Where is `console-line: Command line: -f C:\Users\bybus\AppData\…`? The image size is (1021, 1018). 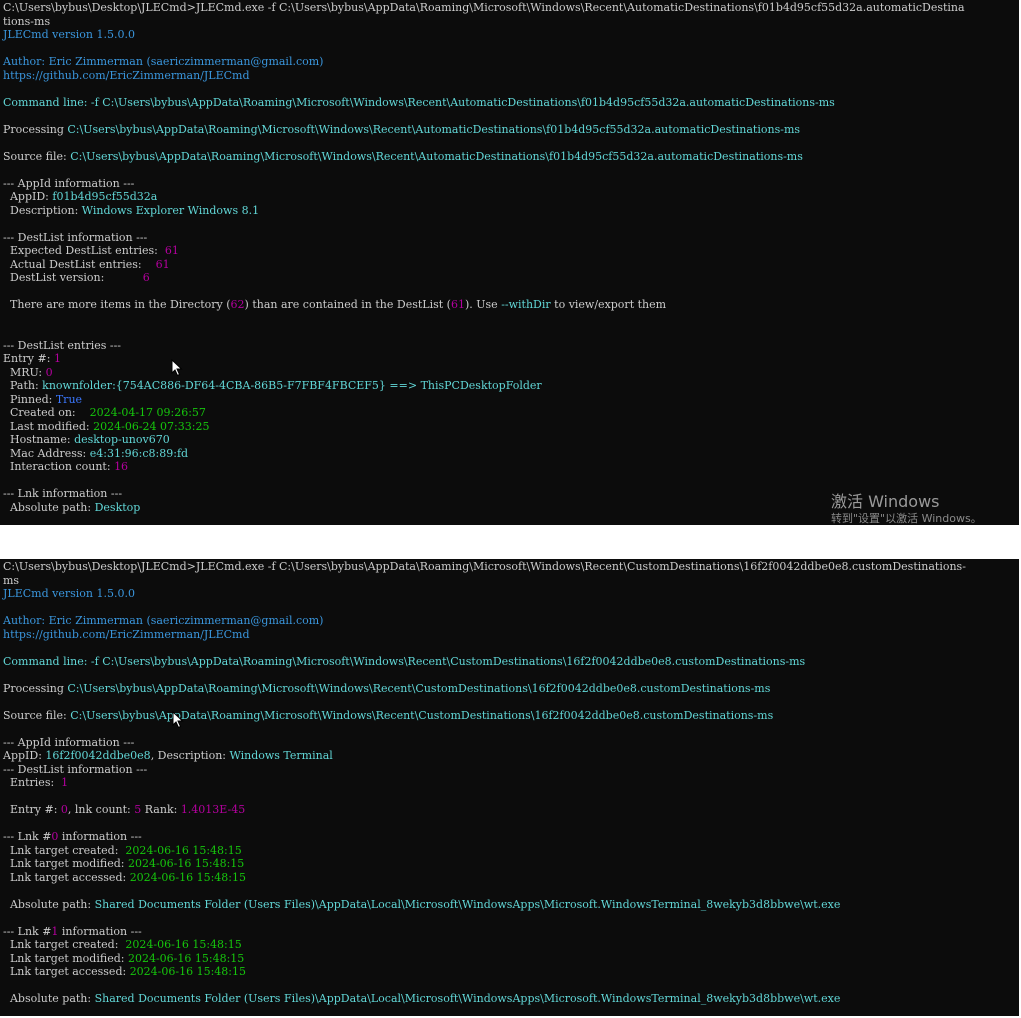 console-line: Command line: -f C:\Users\bybus\AppData\… is located at coordinates (511, 103).